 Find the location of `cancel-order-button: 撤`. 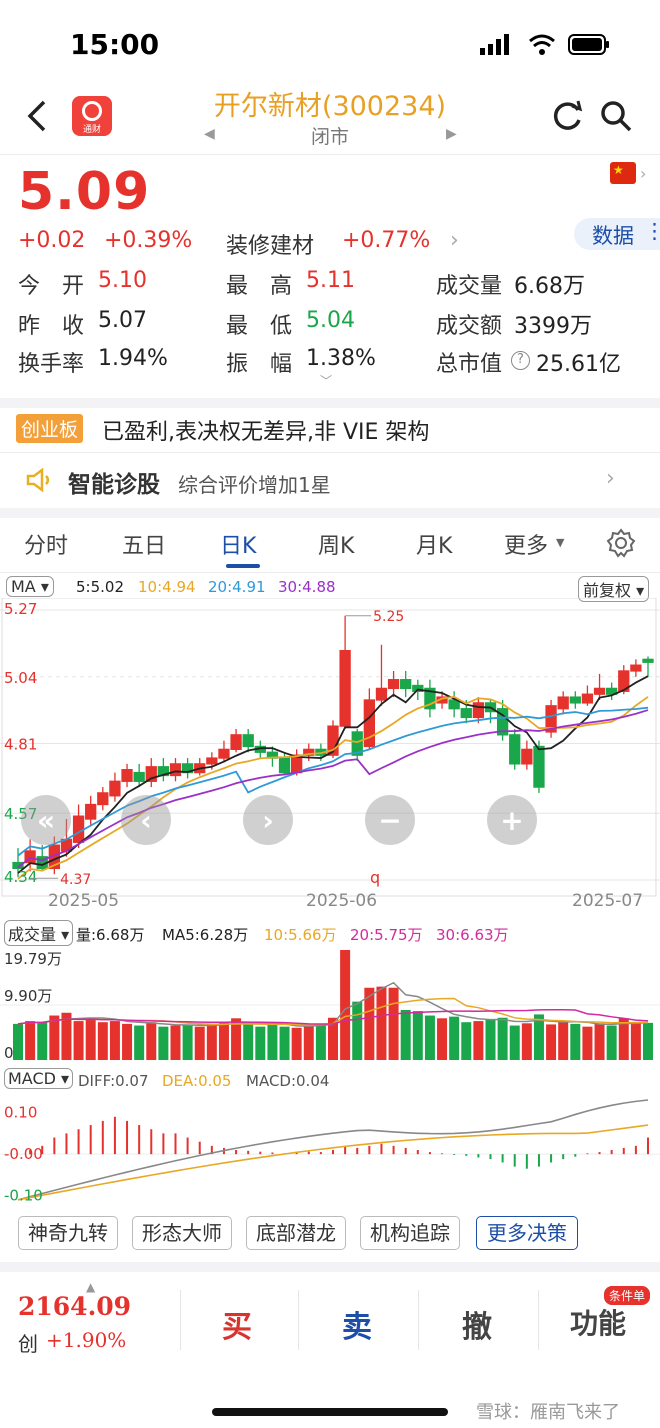

cancel-order-button: 撤 is located at coordinates (477, 1324).